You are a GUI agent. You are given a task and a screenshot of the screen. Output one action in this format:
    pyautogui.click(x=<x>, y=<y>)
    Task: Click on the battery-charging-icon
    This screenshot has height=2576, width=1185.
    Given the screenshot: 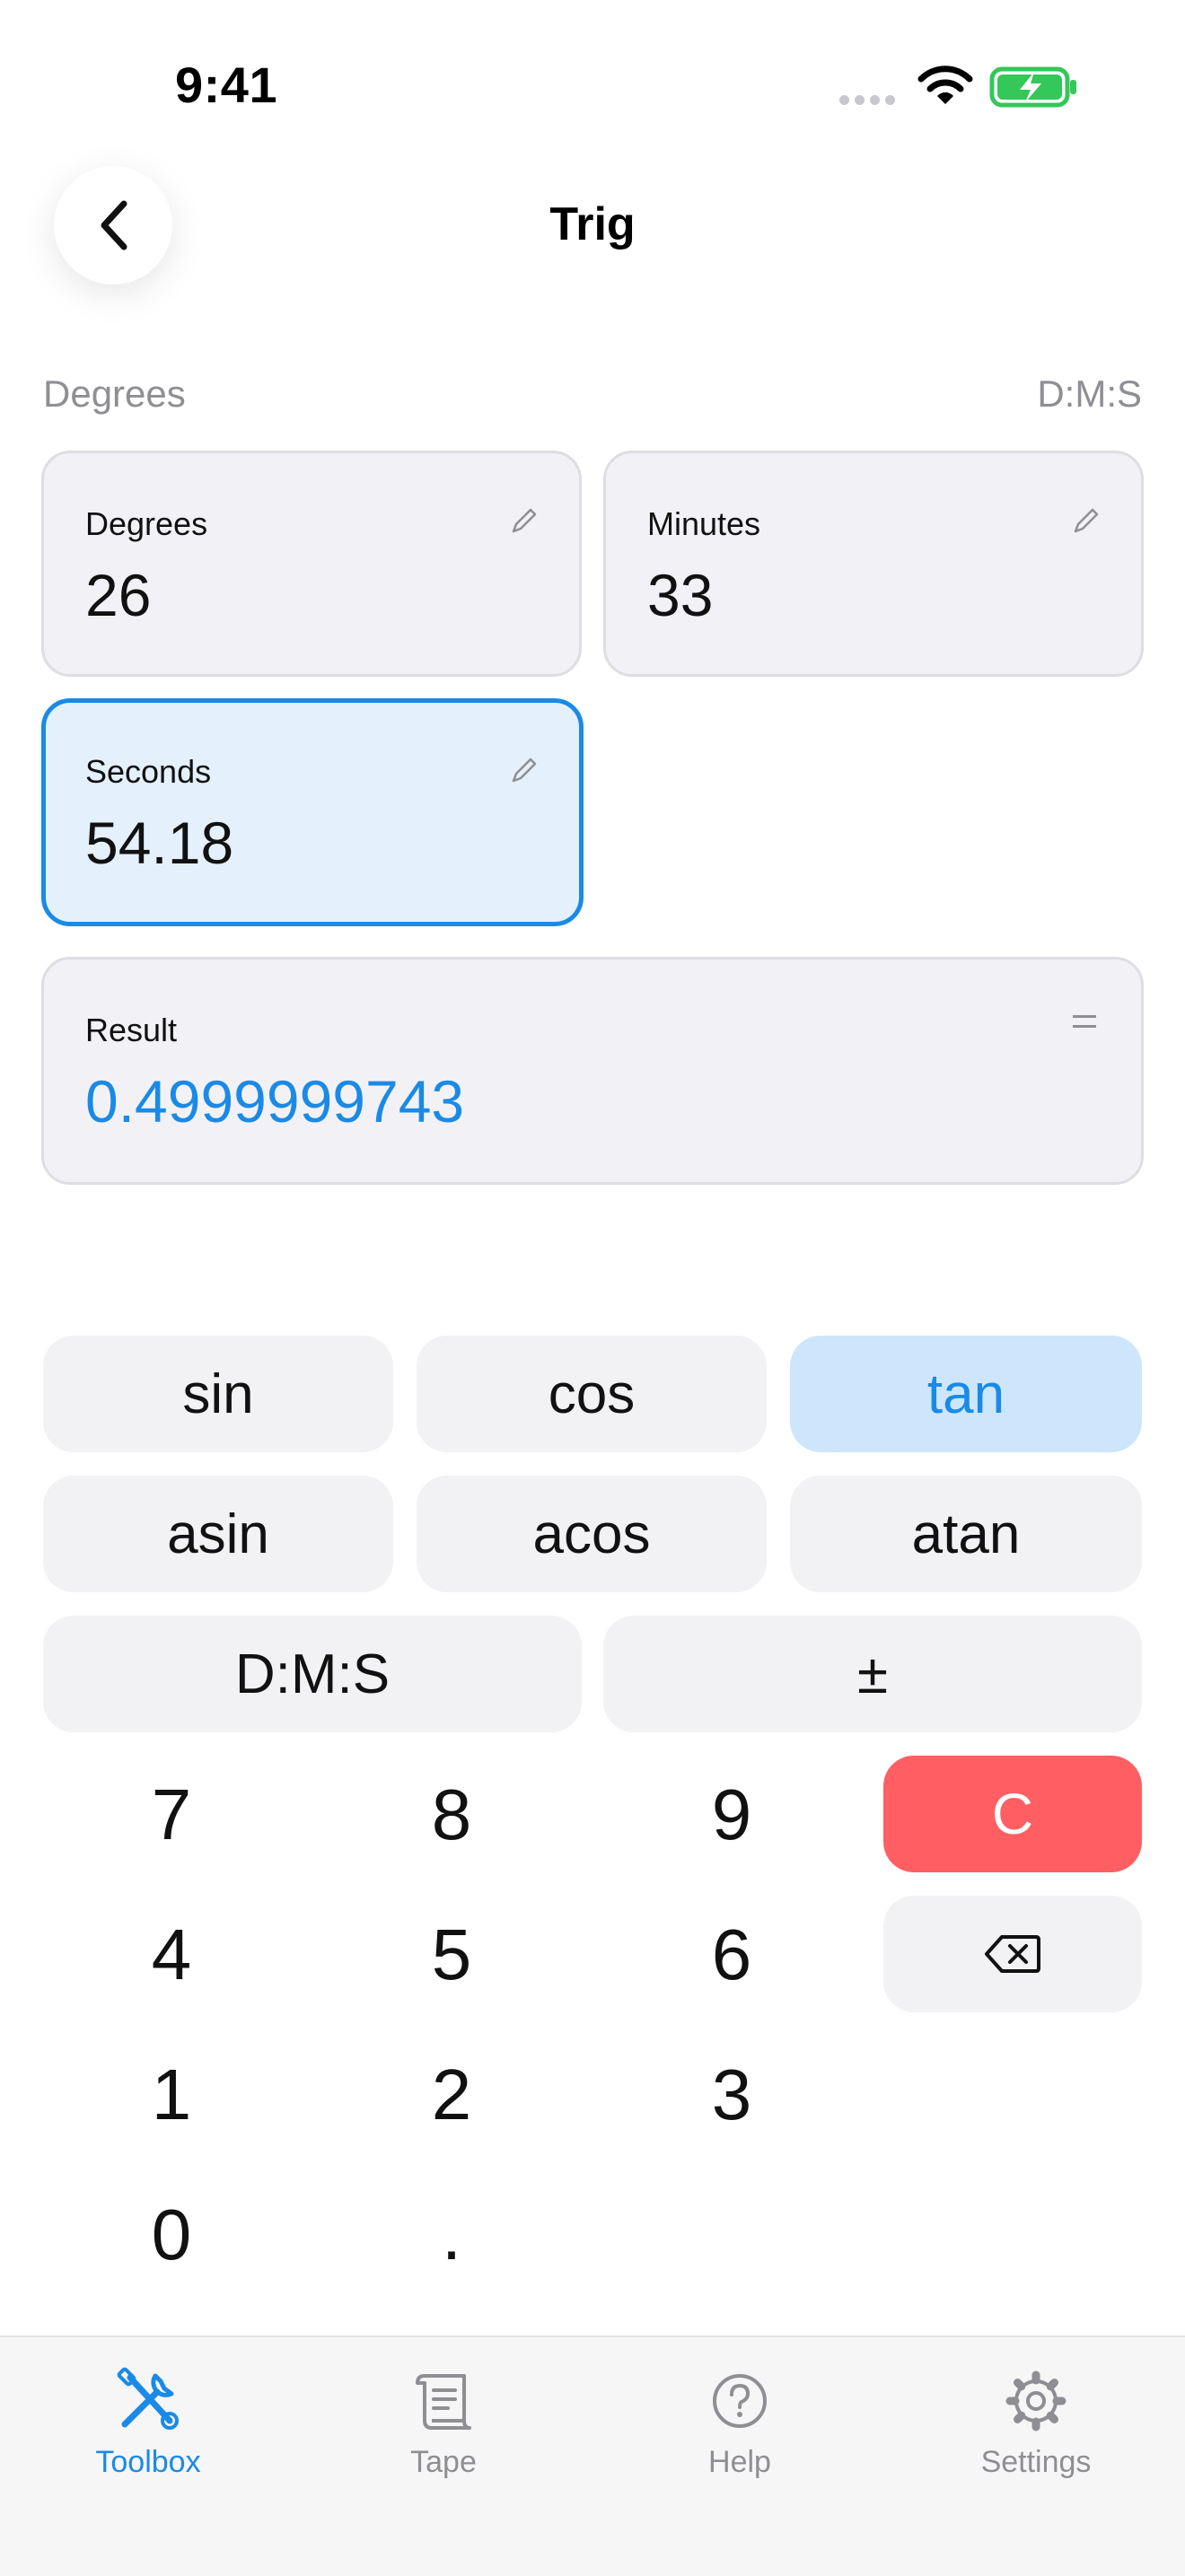 What is the action you would take?
    pyautogui.click(x=1032, y=87)
    